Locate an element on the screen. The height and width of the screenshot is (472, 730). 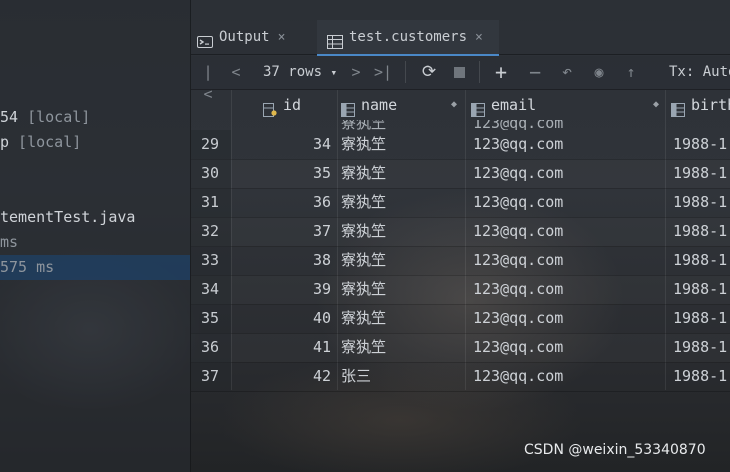
first-page-icon: |< is located at coordinates (208, 82).